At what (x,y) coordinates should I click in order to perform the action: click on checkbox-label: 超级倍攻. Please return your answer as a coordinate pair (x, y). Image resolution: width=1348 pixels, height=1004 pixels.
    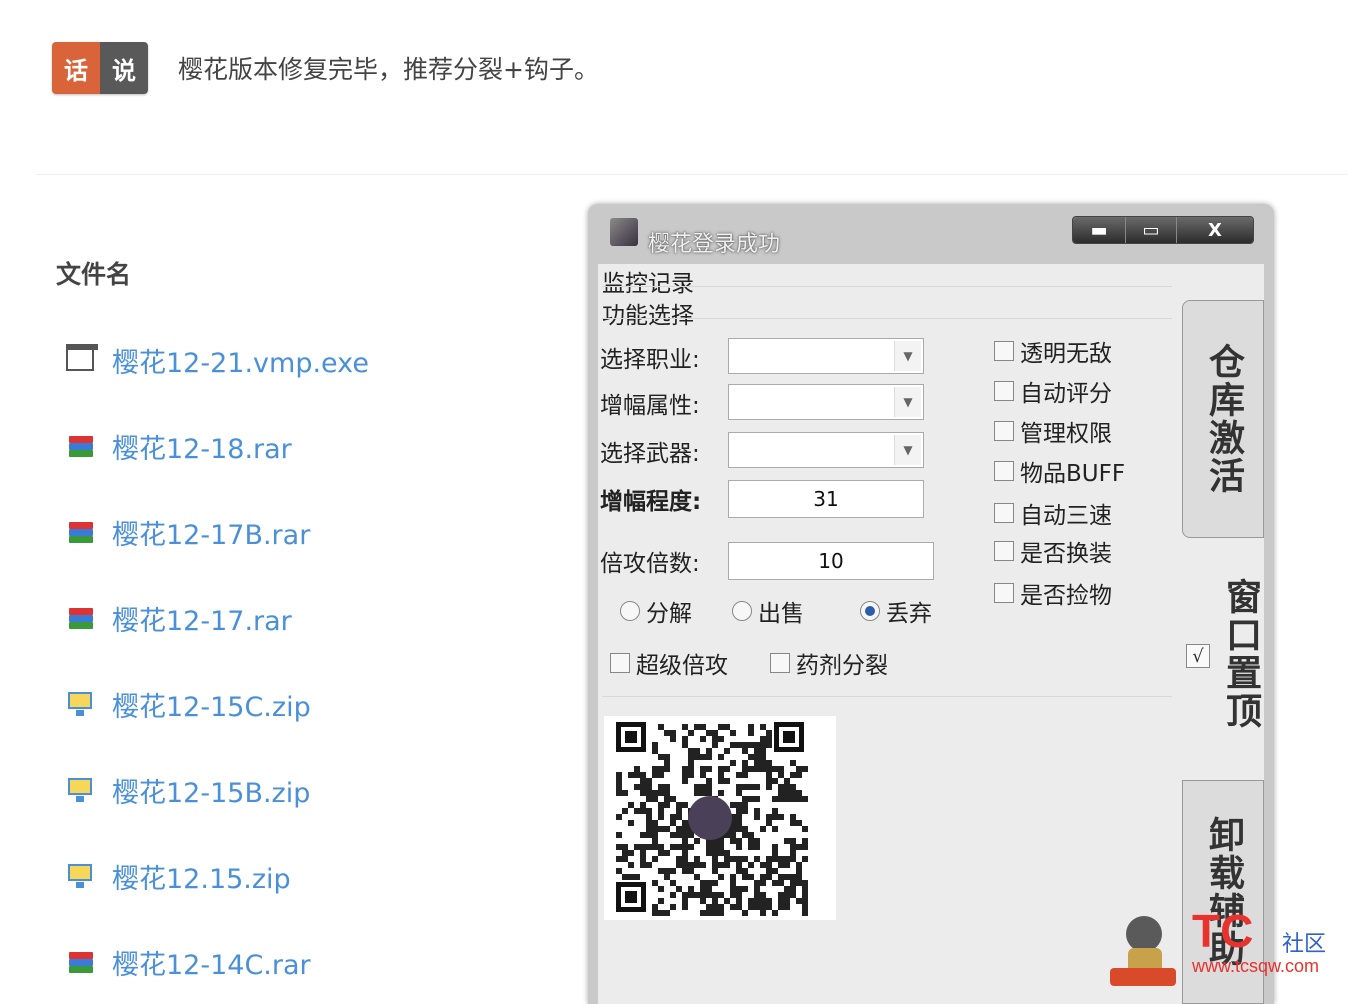
    Looking at the image, I should click on (682, 666).